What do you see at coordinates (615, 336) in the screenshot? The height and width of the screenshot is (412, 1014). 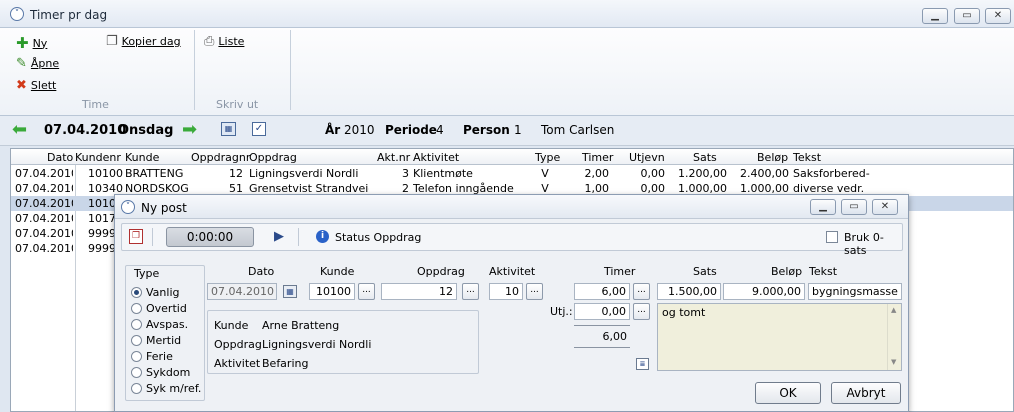 I see `total-hours: 6,00` at bounding box center [615, 336].